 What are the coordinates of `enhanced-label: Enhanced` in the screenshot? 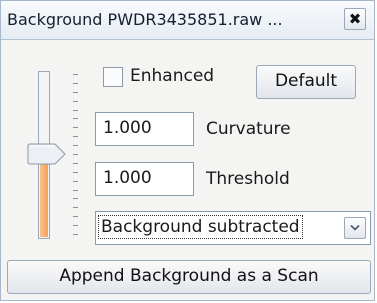 It's located at (172, 76).